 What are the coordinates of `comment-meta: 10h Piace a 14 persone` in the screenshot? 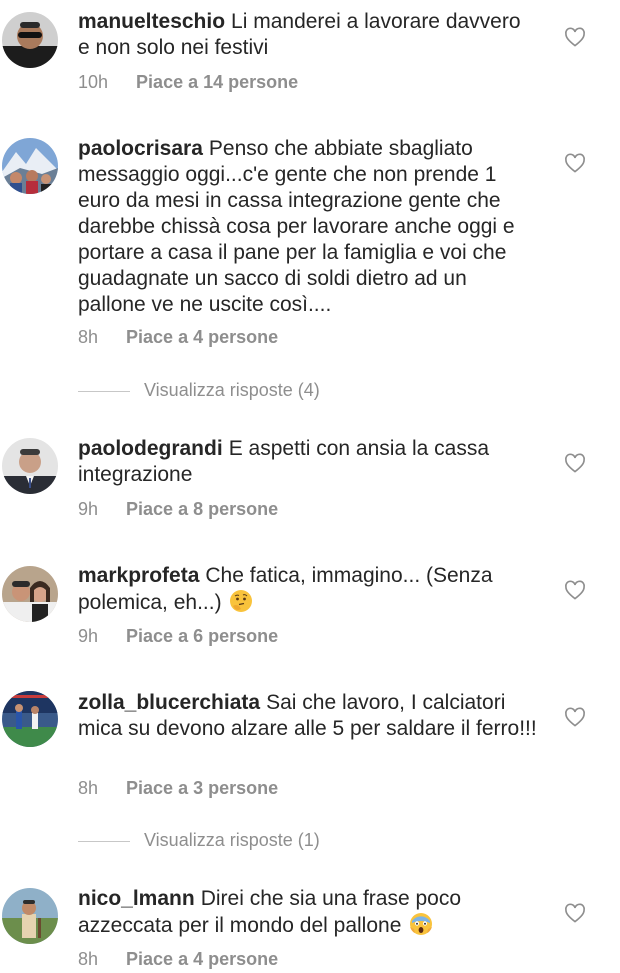 It's located at (188, 82).